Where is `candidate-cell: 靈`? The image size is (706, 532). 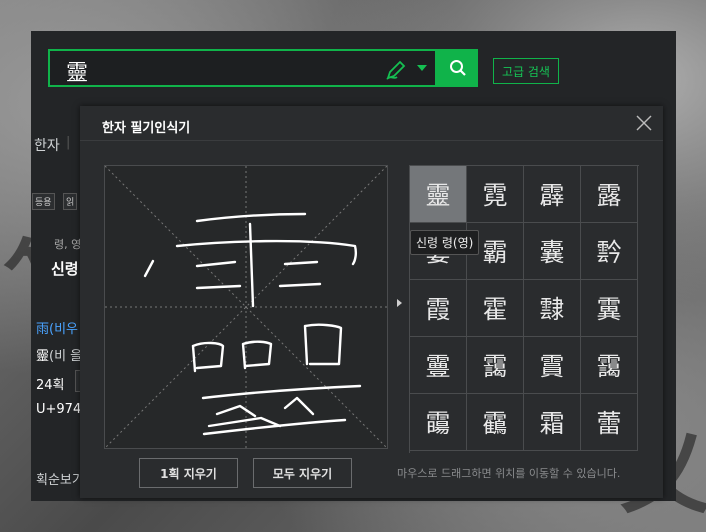 candidate-cell: 靈 is located at coordinates (438, 194).